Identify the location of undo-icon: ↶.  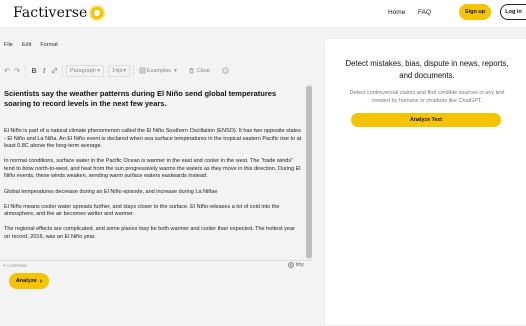
(7, 71).